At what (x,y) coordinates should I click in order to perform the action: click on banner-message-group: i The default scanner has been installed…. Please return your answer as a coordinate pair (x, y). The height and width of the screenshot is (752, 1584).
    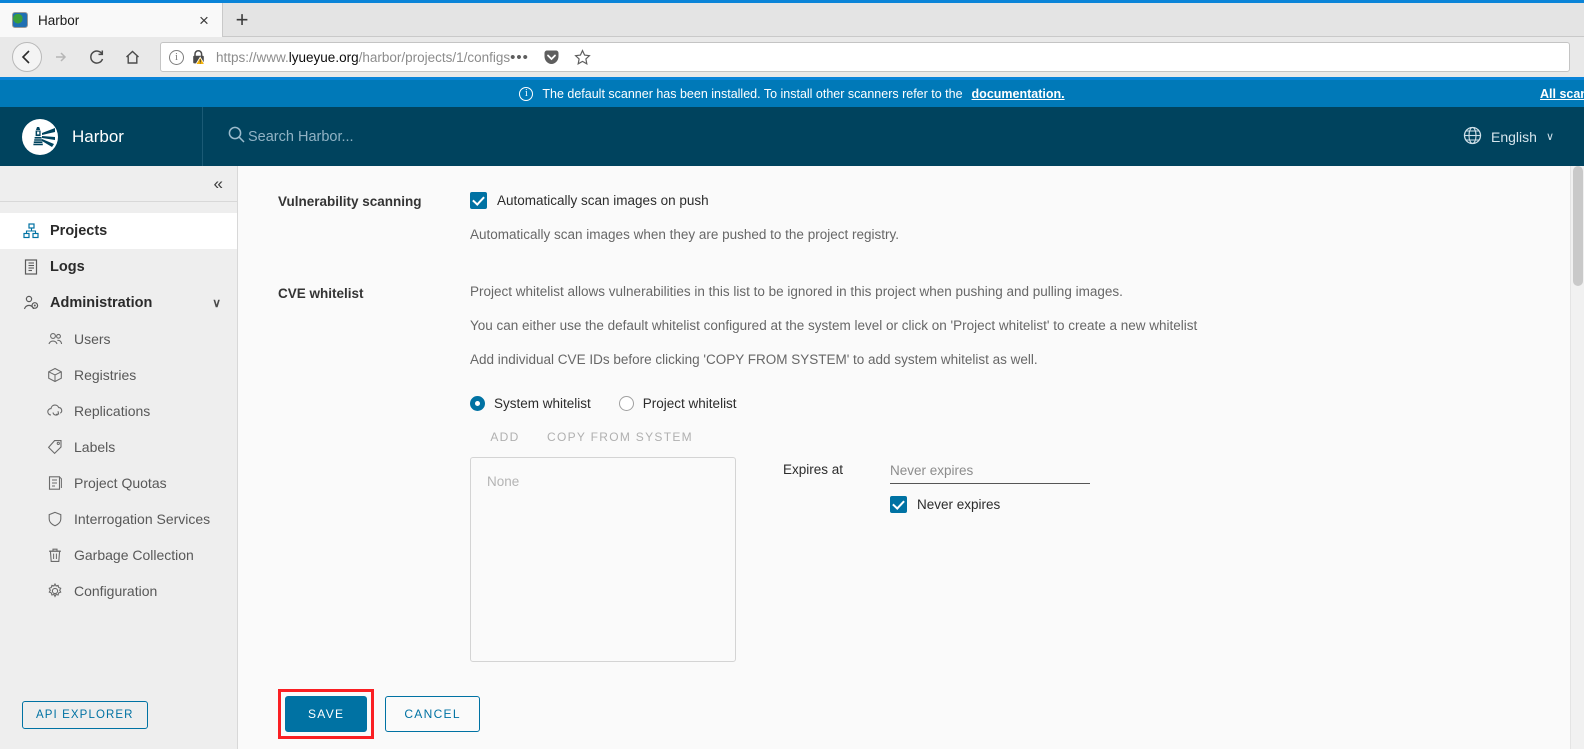
    Looking at the image, I should click on (792, 93).